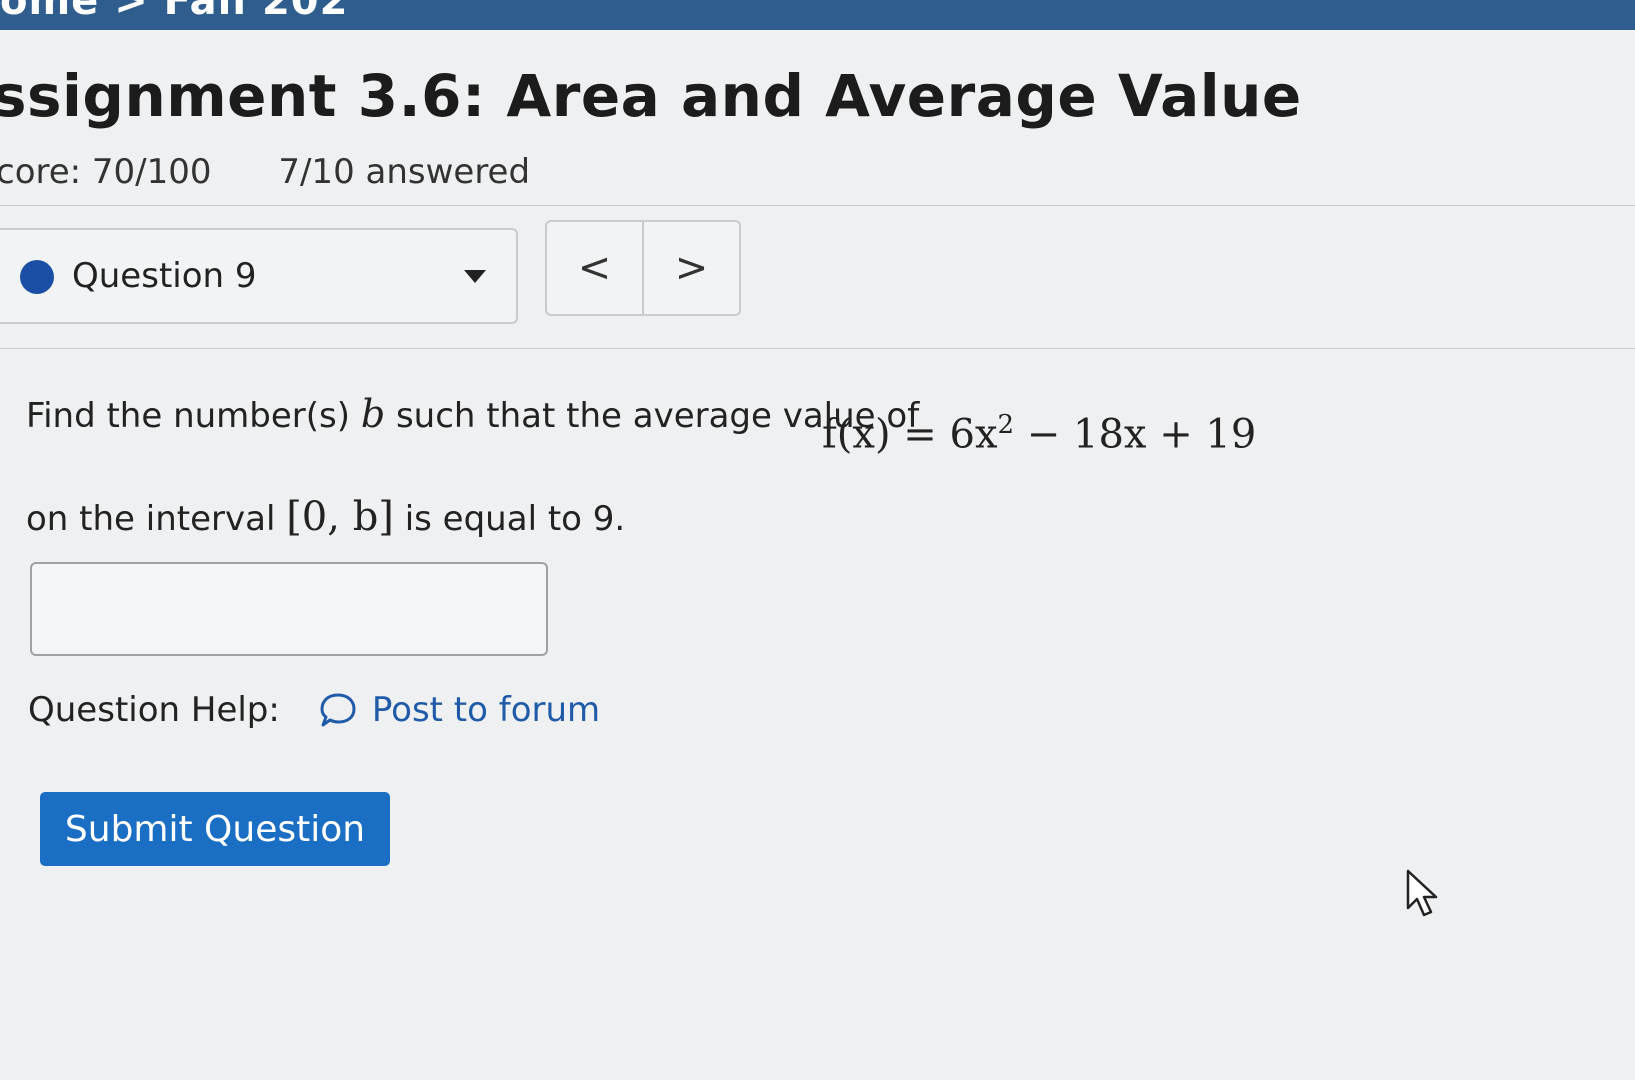 The width and height of the screenshot is (1635, 1080). Describe the element at coordinates (338, 710) in the screenshot. I see `chat-bubble-icon` at that location.